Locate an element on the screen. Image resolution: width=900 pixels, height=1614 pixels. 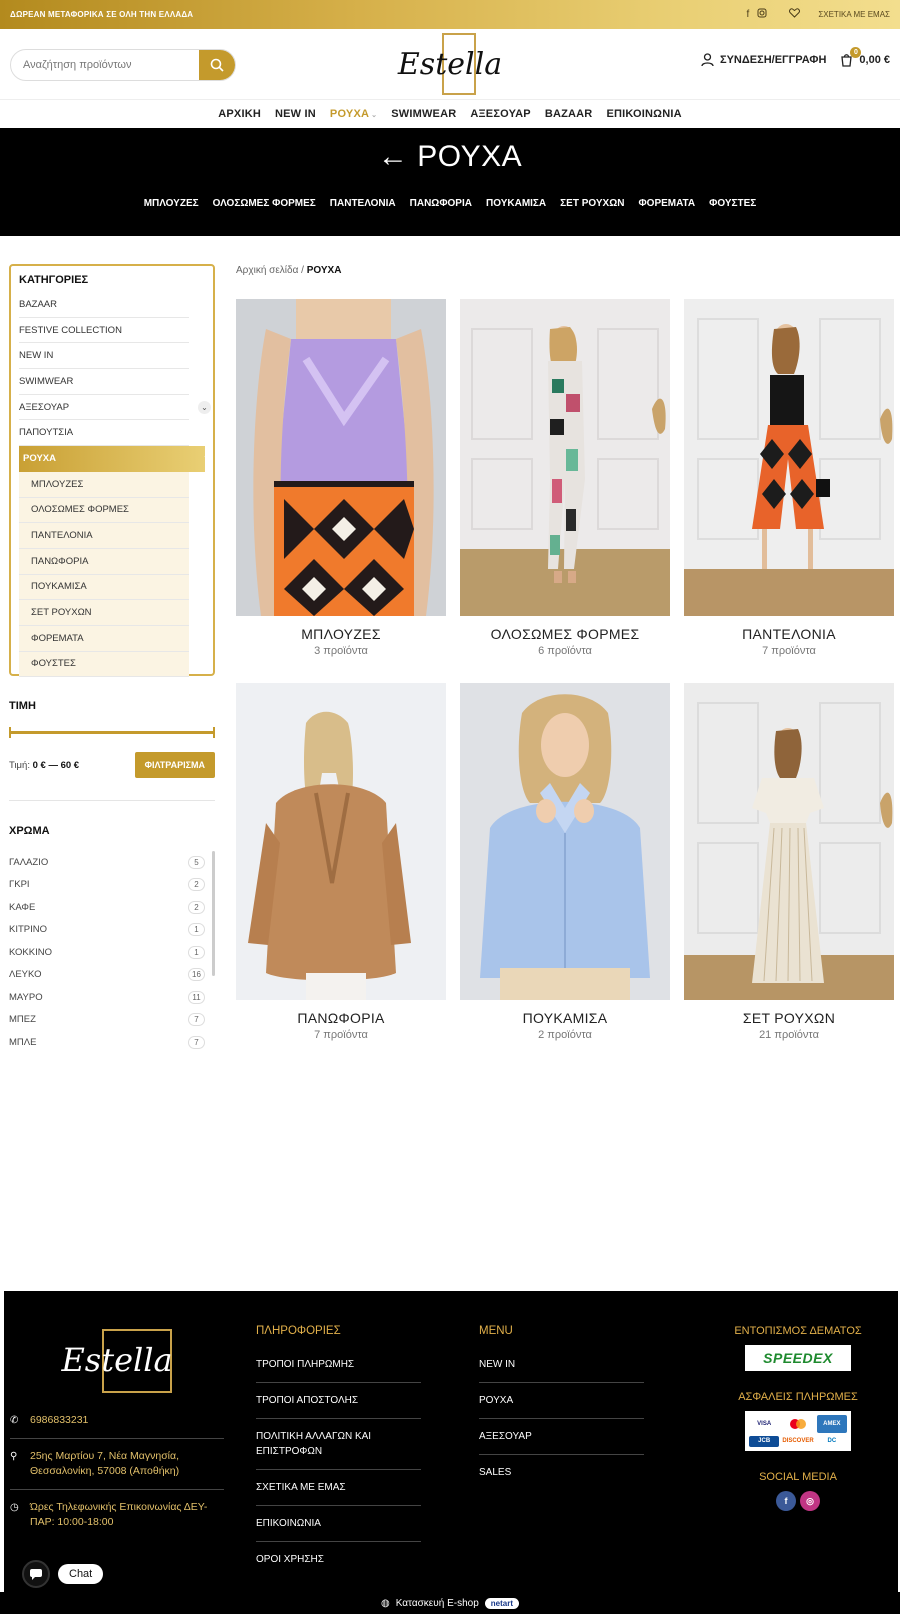
sidebar-subitem-sets: ΣΕΤ ΡΟΥΧΩΝ is located at coordinates (104, 613).